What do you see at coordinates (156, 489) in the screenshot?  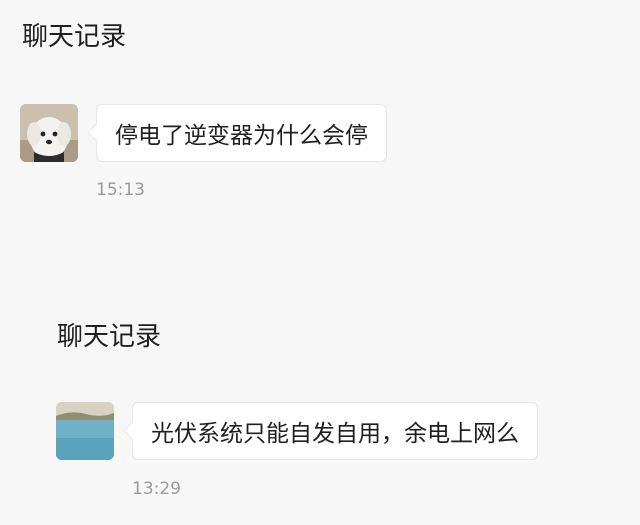 I see `message-timestamp: 13:29` at bounding box center [156, 489].